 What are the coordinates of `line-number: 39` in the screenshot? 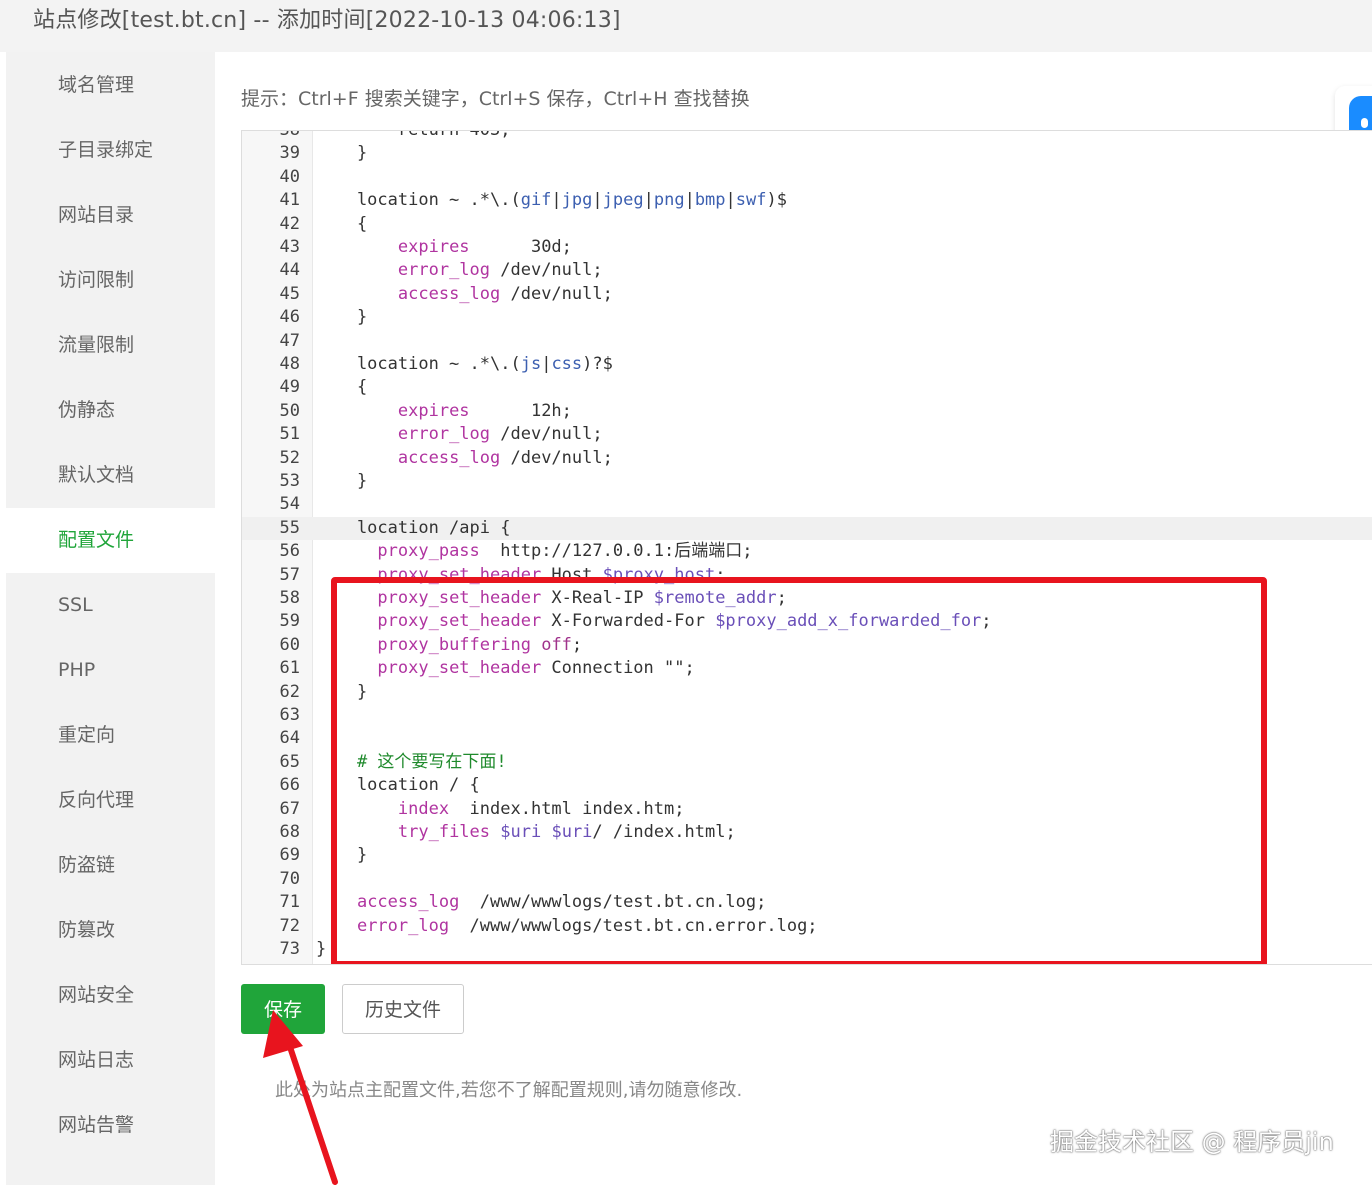 It's located at (289, 153).